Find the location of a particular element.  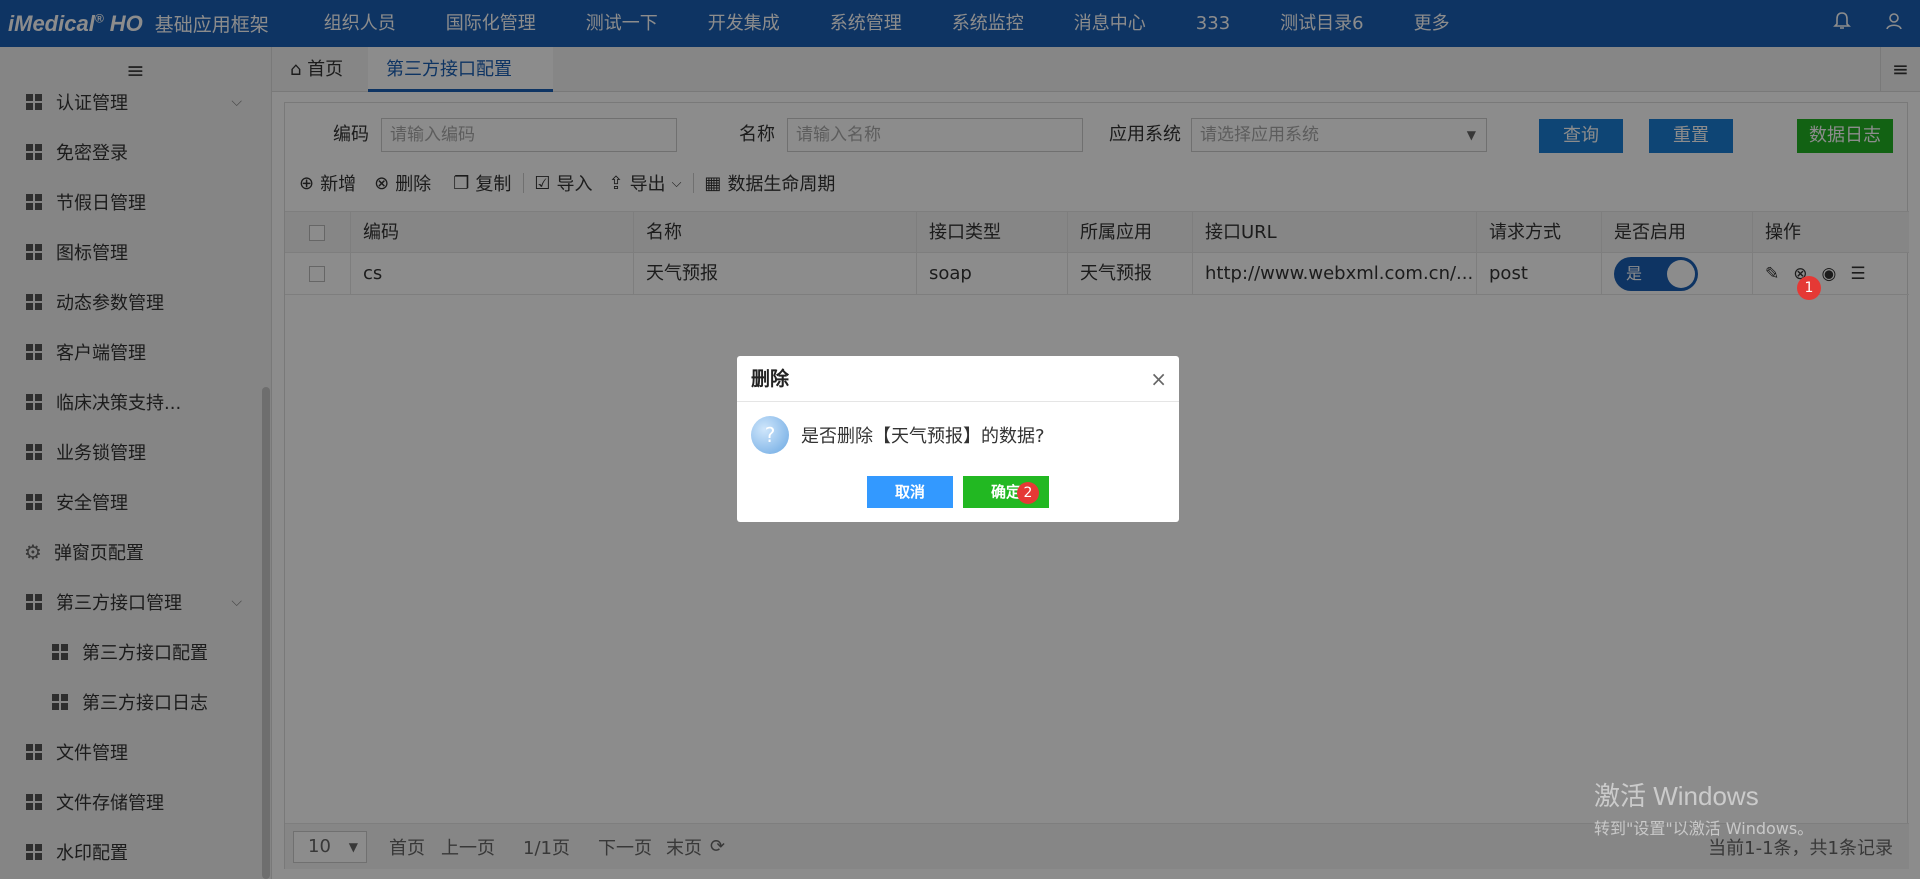

delete-dialog: 删除 × ? 是否删除【天气预报】的数据? 取消 确定 2 is located at coordinates (958, 439).